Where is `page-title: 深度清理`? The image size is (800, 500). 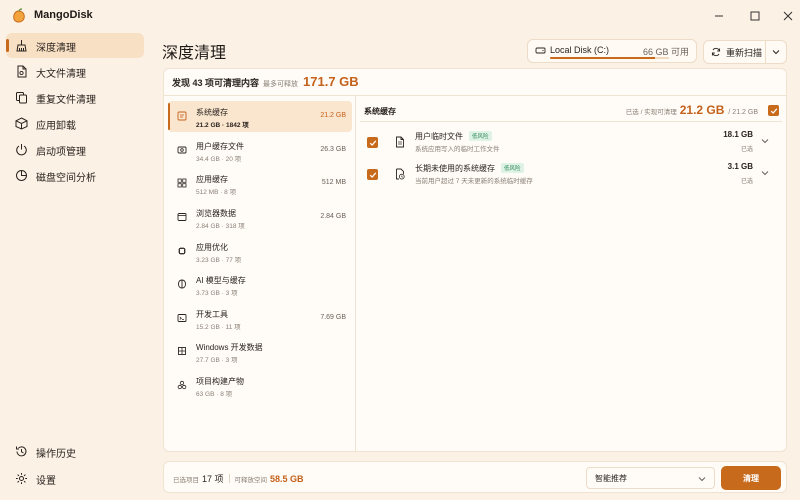 page-title: 深度清理 is located at coordinates (194, 53).